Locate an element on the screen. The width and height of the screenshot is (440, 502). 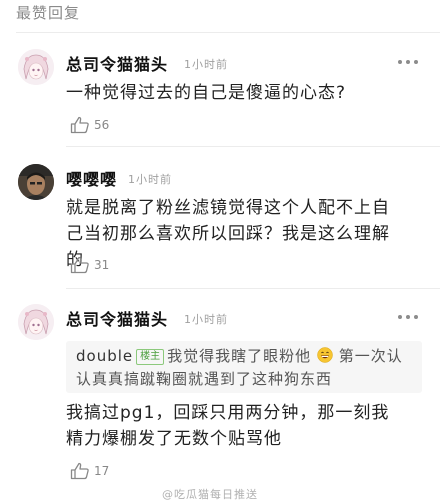
quote-author: double is located at coordinates (104, 356).